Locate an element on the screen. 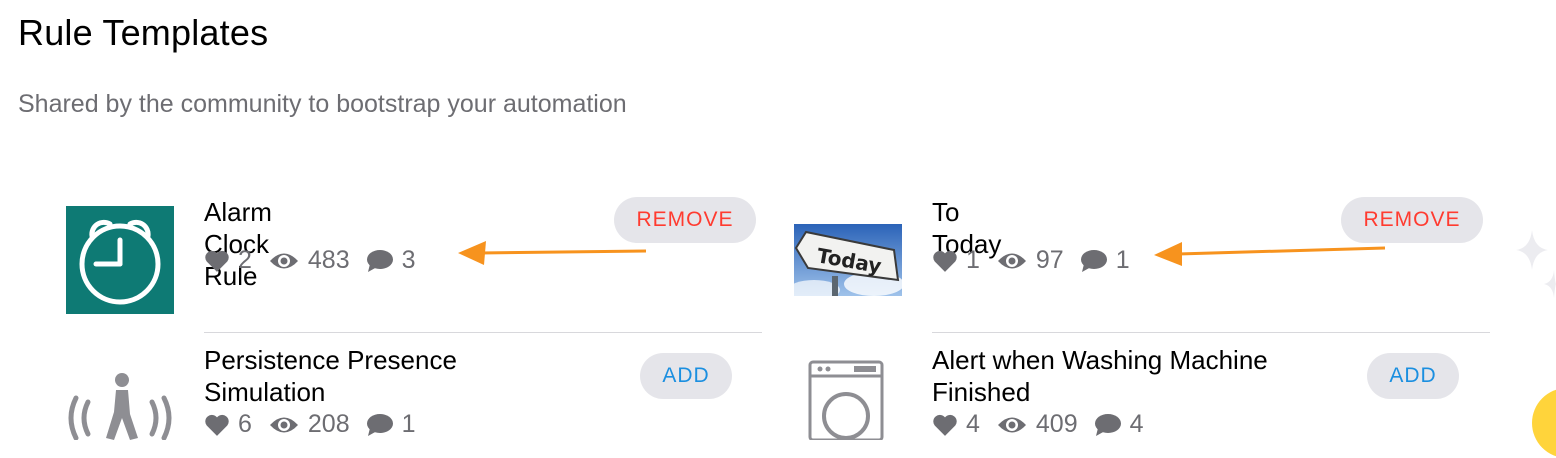 Image resolution: width=1556 pixels, height=458 pixels. likes-count: 2 is located at coordinates (245, 260).